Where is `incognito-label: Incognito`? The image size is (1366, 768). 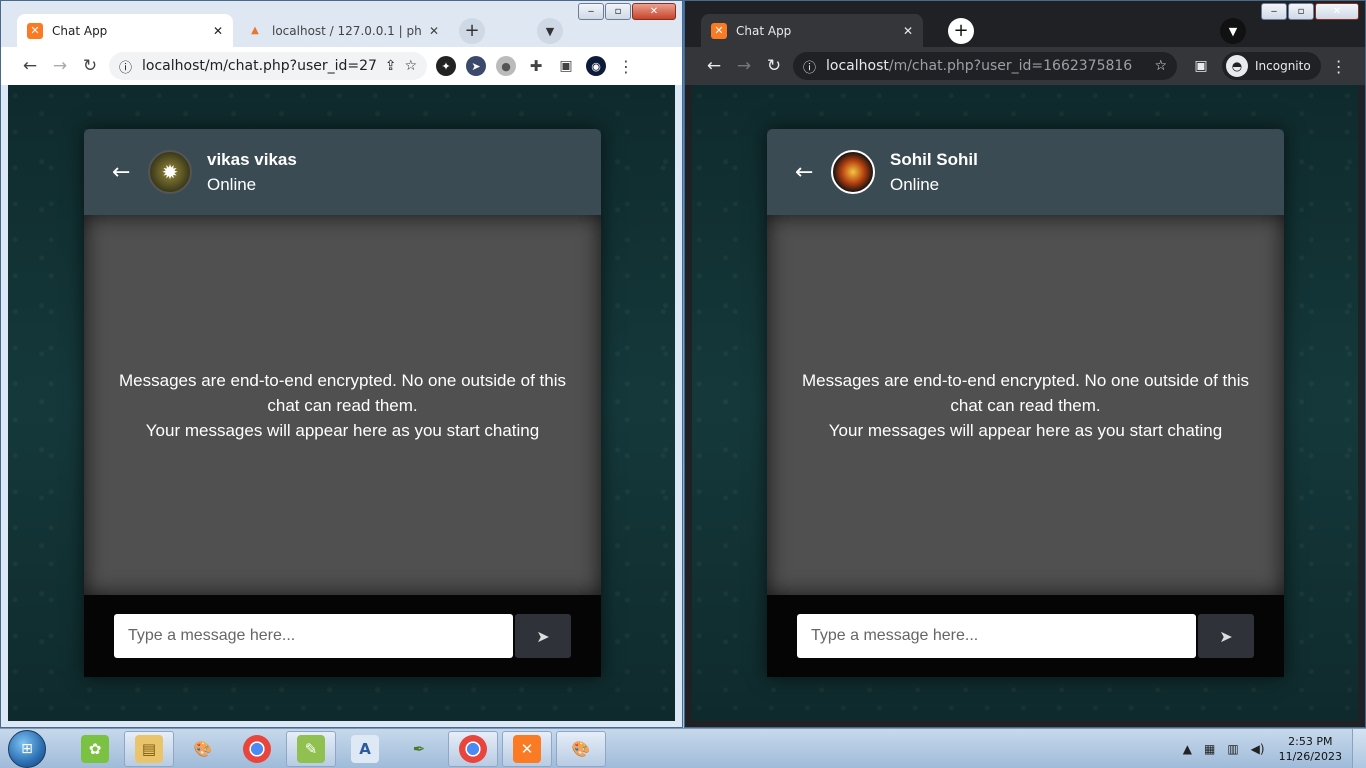 incognito-label: Incognito is located at coordinates (1283, 66).